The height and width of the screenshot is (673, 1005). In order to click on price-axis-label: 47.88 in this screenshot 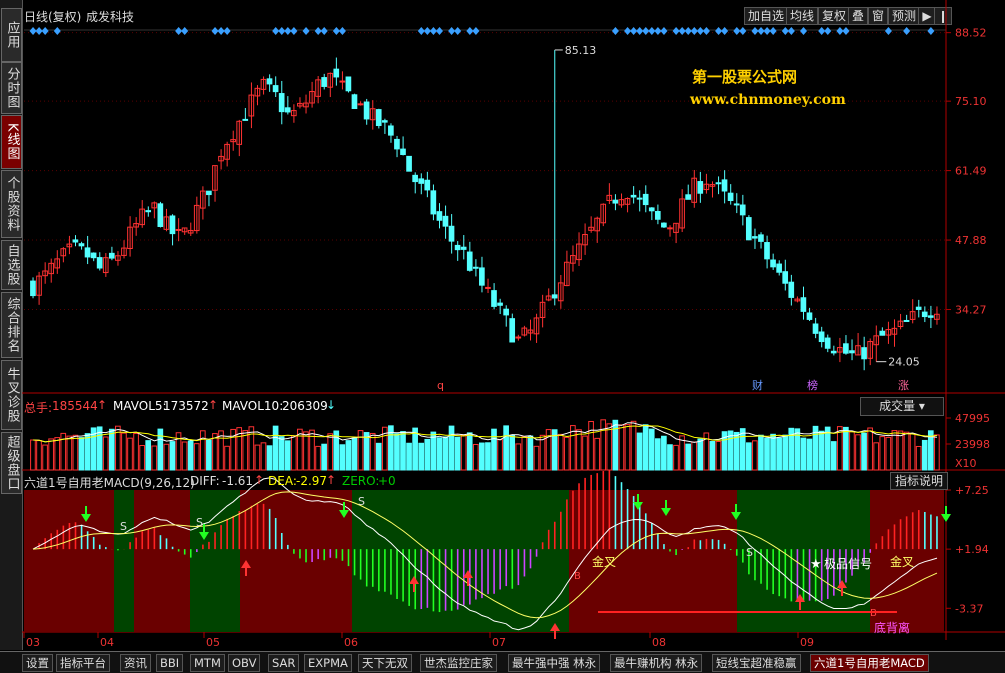, I will do `click(971, 240)`.